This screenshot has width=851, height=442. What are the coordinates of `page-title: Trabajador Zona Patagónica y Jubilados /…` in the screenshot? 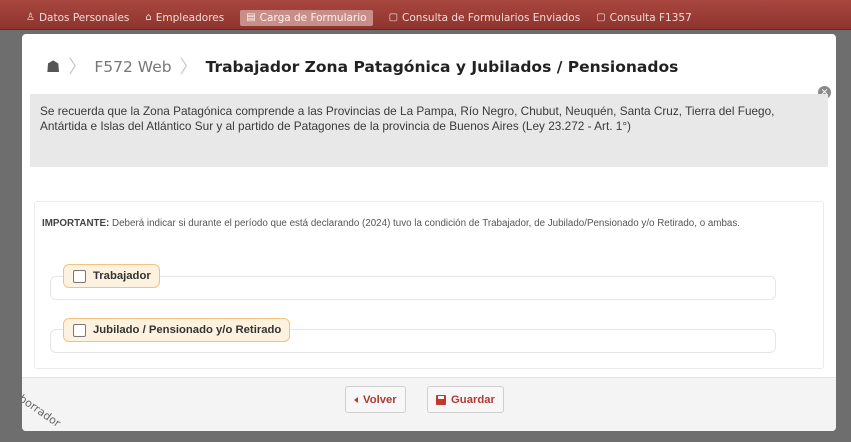 It's located at (442, 67).